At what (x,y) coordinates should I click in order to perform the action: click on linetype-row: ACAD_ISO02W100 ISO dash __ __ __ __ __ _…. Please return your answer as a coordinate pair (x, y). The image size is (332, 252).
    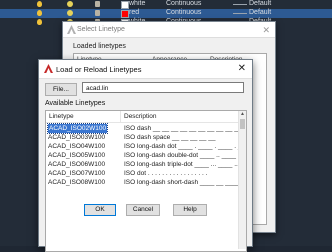
    Looking at the image, I should click on (146, 128).